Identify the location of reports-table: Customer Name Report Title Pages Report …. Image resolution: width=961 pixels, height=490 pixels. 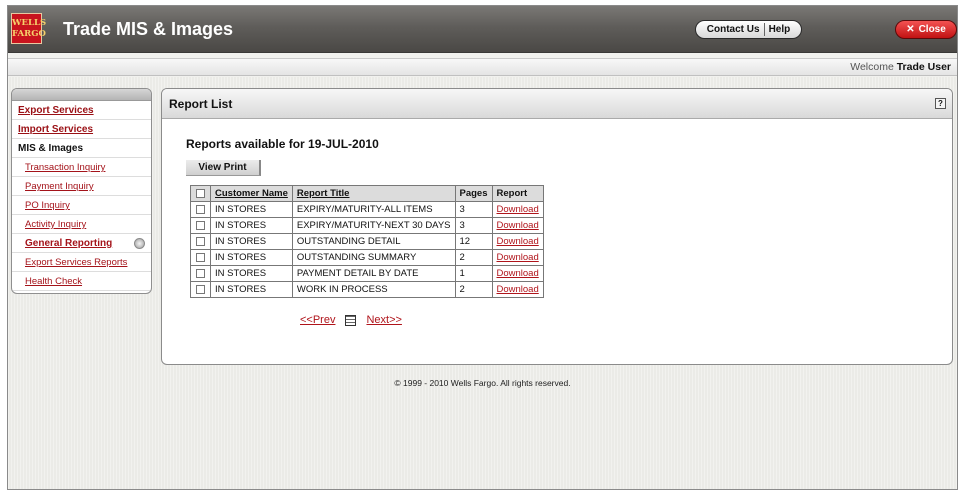
(367, 241).